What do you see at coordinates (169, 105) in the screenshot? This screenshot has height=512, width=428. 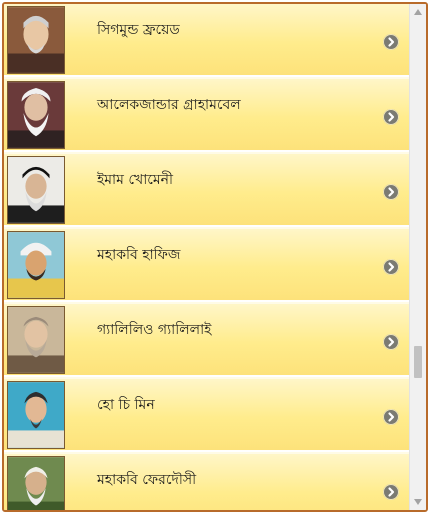 I see `person-name: আলেকজান্ডার গ্রাহামবেল` at bounding box center [169, 105].